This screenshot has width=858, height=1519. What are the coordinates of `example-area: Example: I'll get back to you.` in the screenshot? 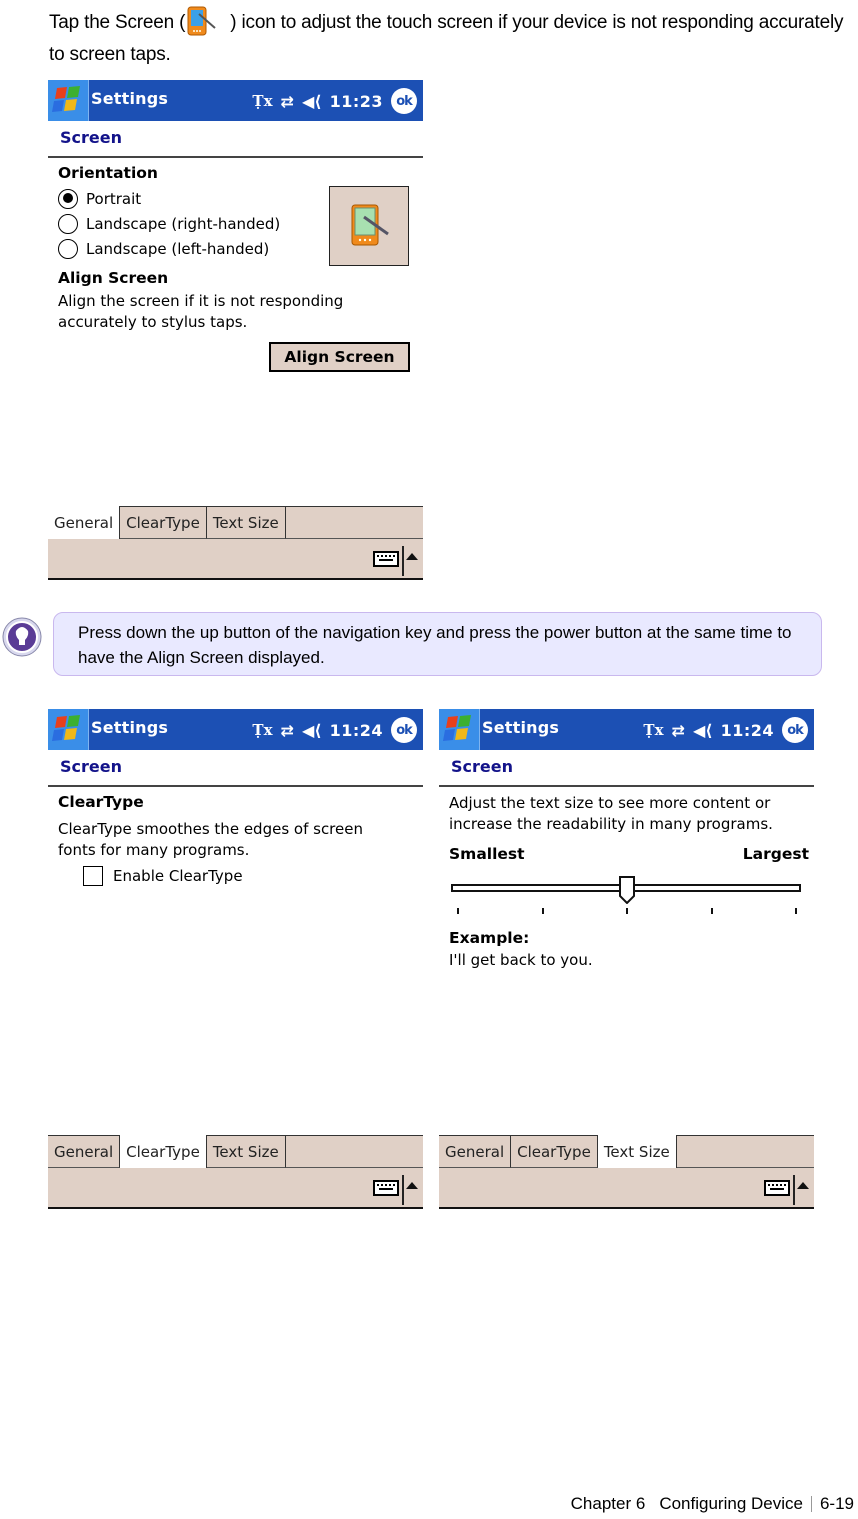 It's located at (521, 949).